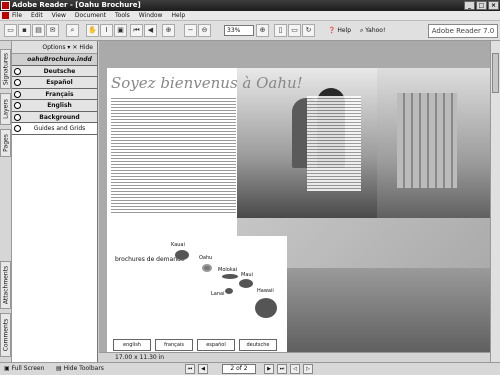 This screenshot has width=500, height=375. Describe the element at coordinates (239, 369) in the screenshot. I see `page-number-field: 2 of 2` at that location.